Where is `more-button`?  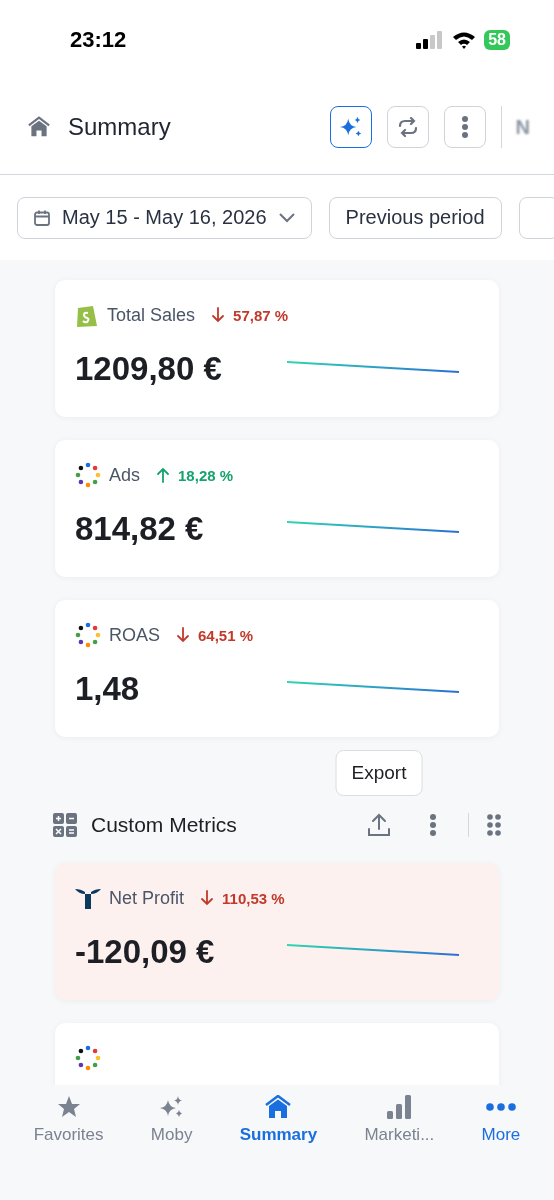 more-button is located at coordinates (464, 127).